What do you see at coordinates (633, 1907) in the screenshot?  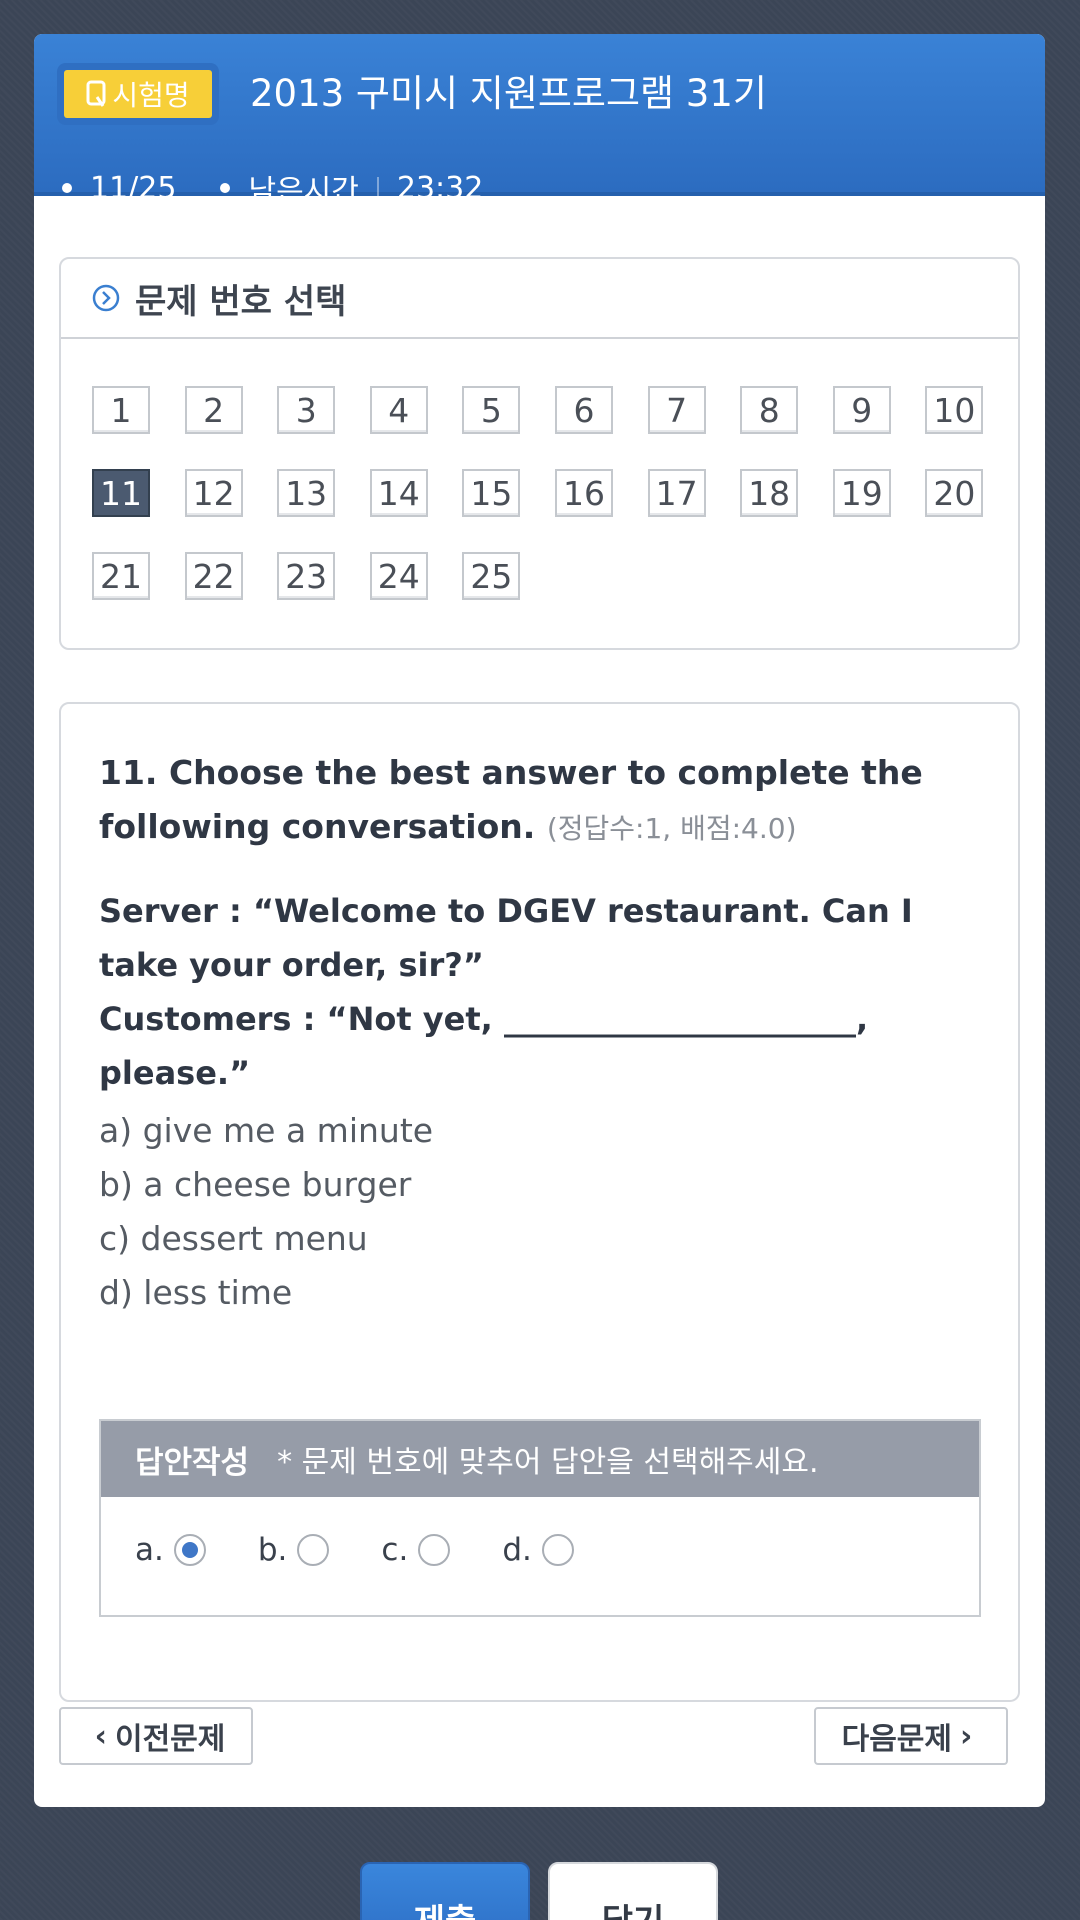 I see `close-label: 닫기` at bounding box center [633, 1907].